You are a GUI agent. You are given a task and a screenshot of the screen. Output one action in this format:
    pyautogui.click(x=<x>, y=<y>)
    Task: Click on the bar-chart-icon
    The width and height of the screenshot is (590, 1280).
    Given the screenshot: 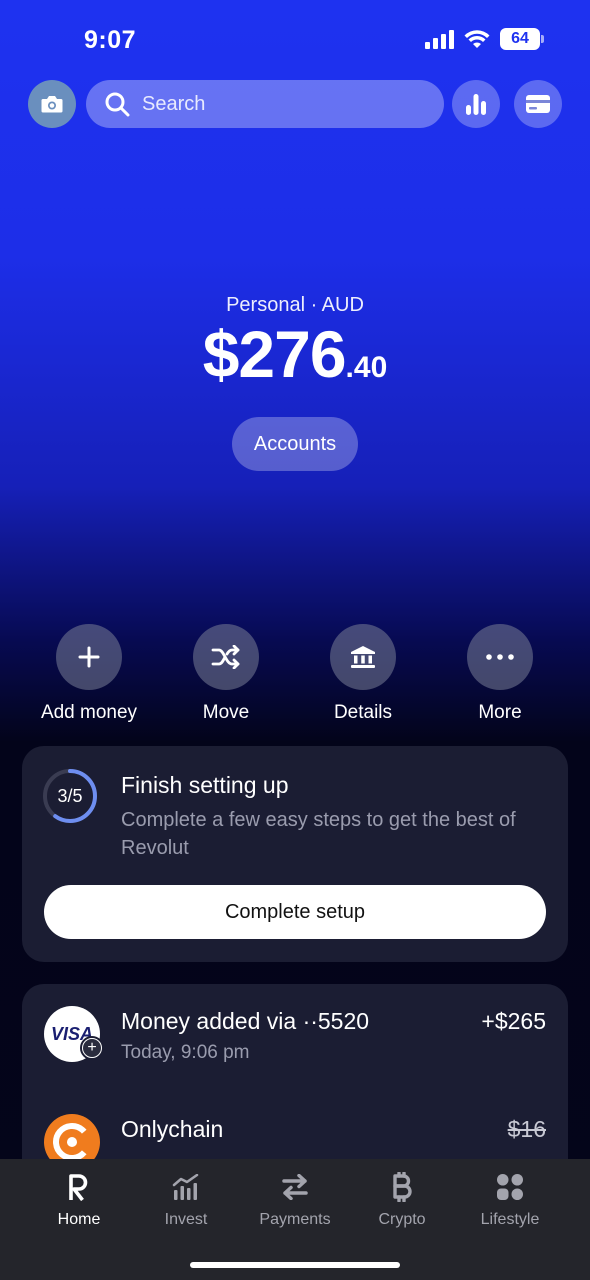 What is the action you would take?
    pyautogui.click(x=476, y=104)
    